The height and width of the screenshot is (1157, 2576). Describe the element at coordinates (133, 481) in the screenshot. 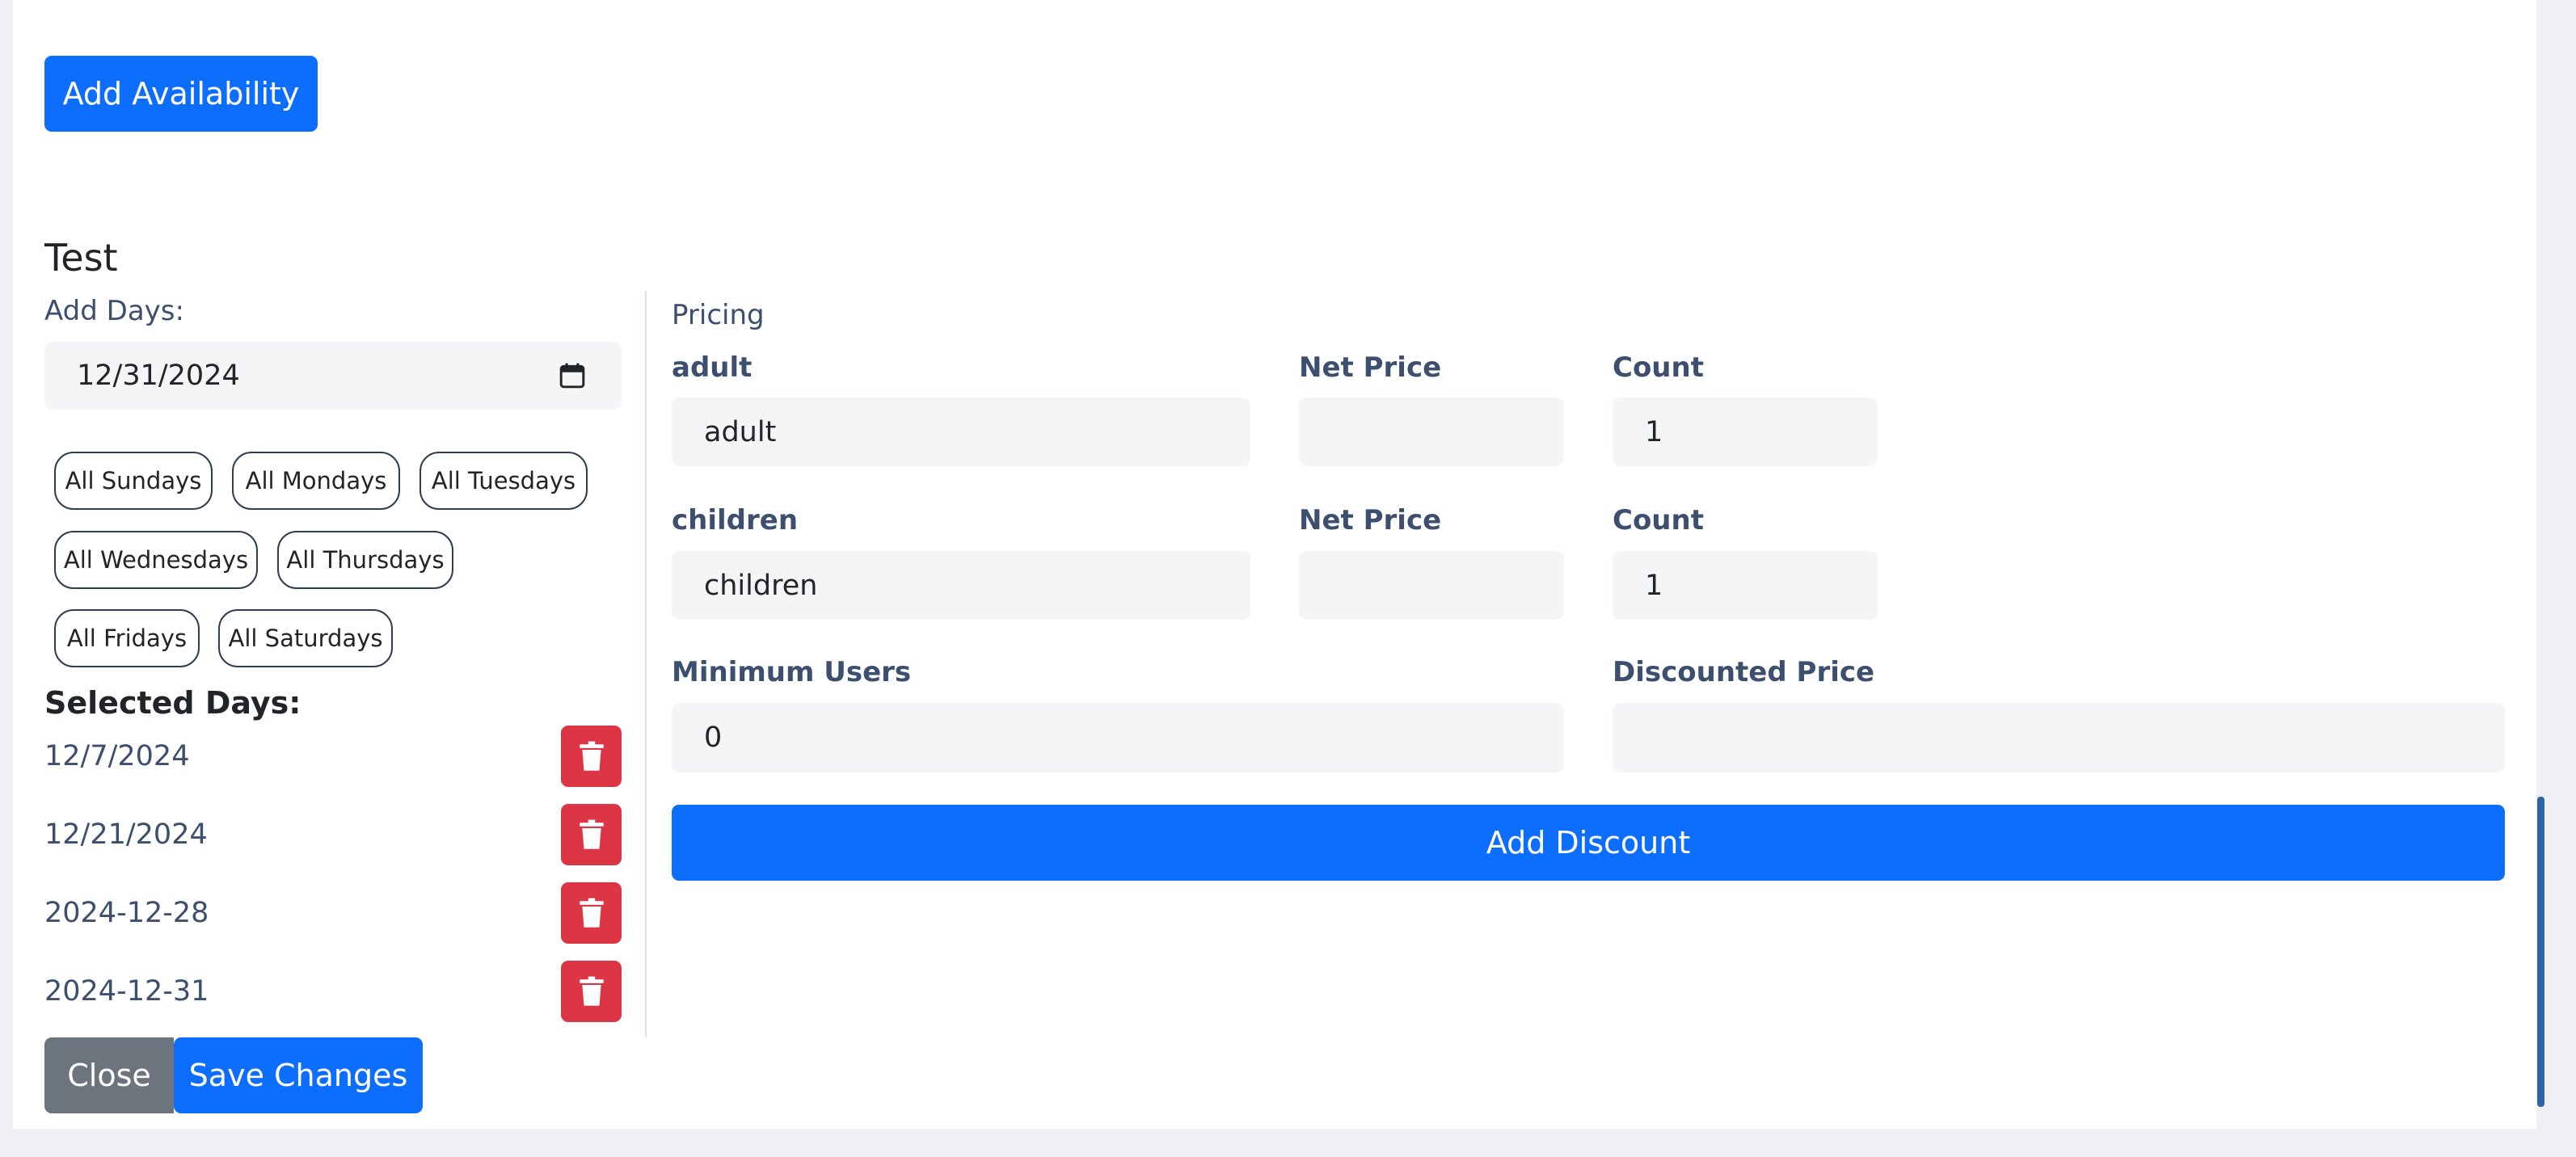

I see `all-sundays-pill: All Sundays` at that location.